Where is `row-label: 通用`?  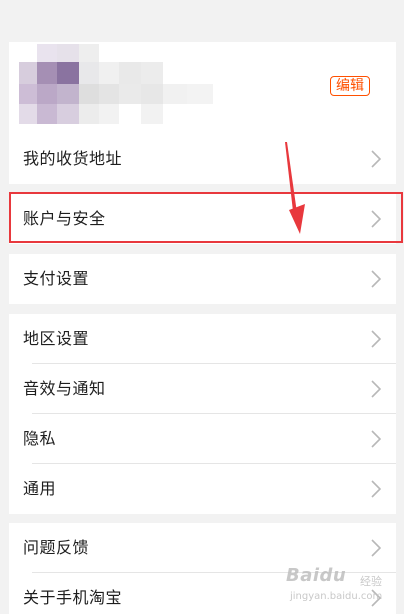
row-label: 通用 is located at coordinates (40, 488).